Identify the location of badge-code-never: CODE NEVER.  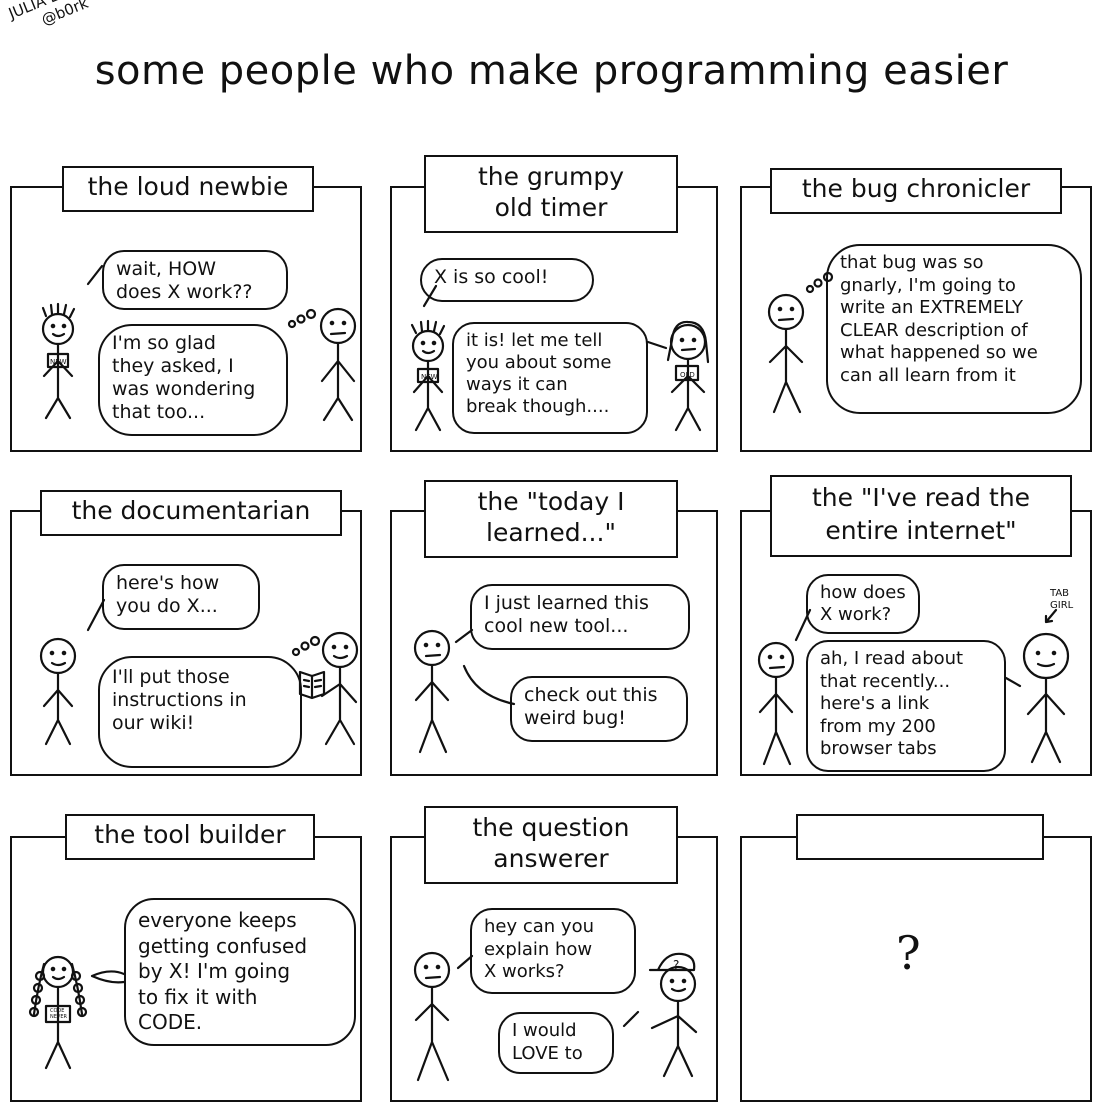
(58, 1014).